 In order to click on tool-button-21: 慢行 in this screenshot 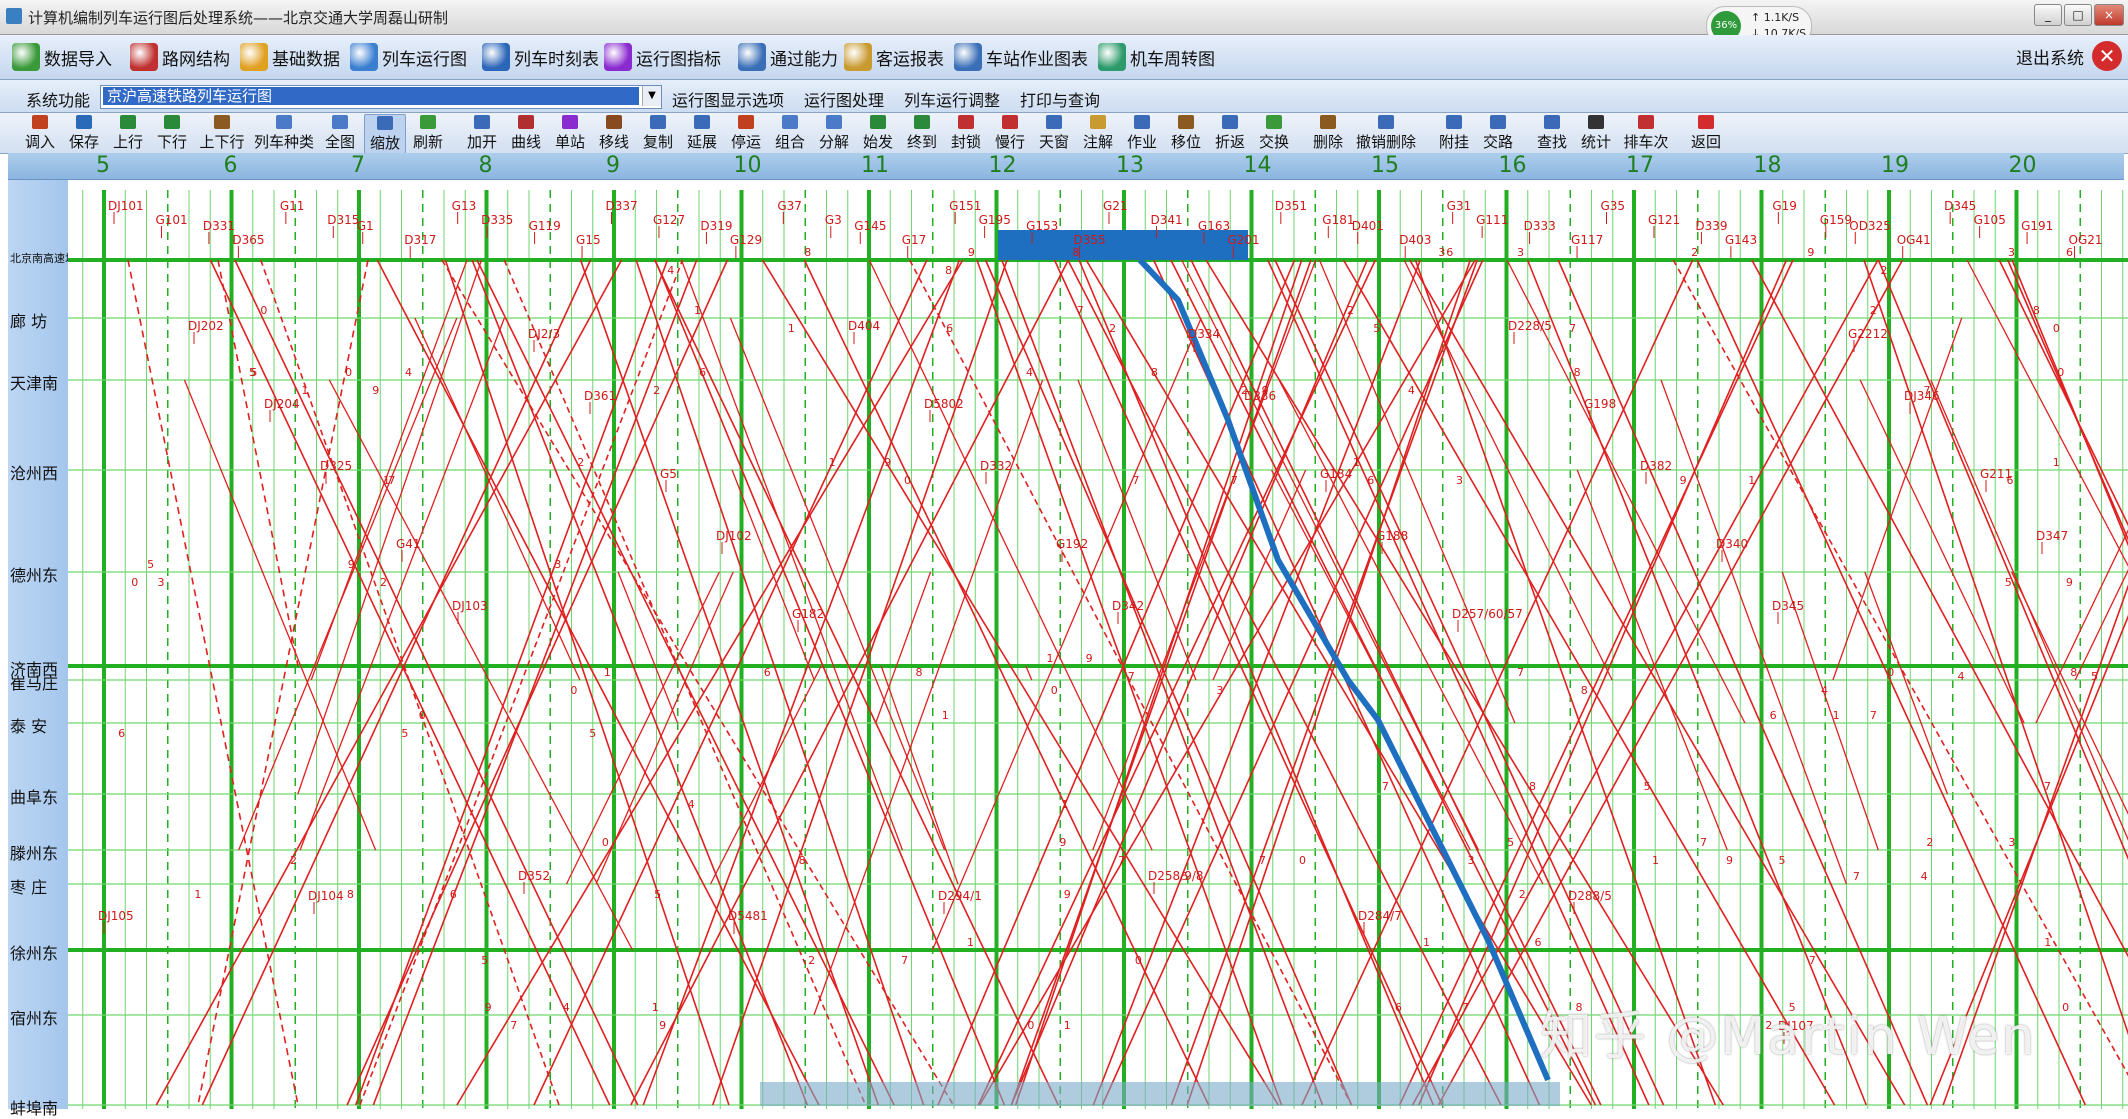, I will do `click(1010, 133)`.